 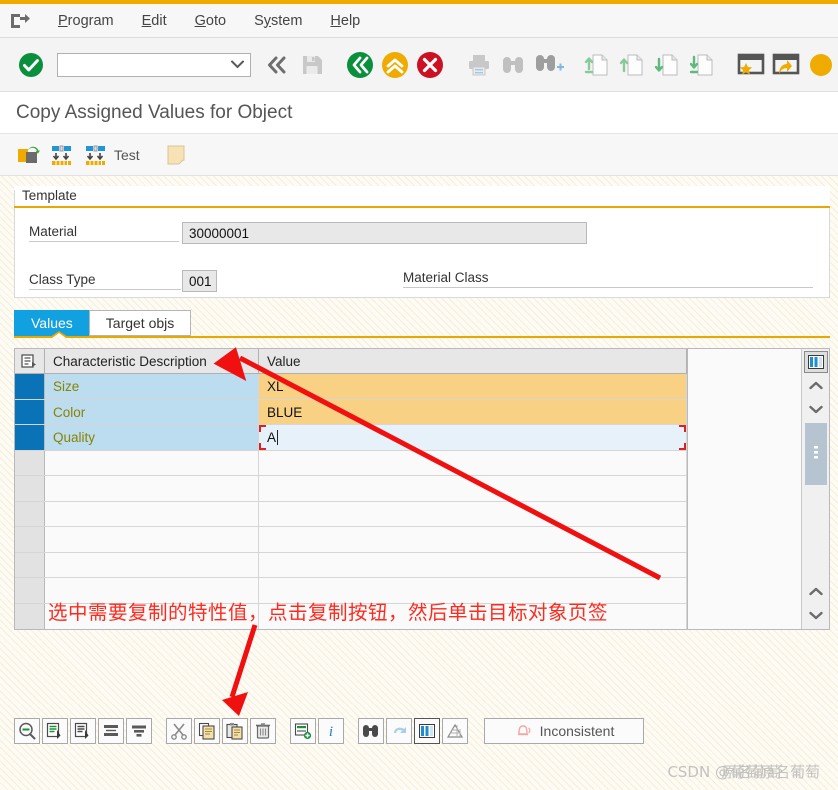 I want to click on cell-value-text: A, so click(x=272, y=438).